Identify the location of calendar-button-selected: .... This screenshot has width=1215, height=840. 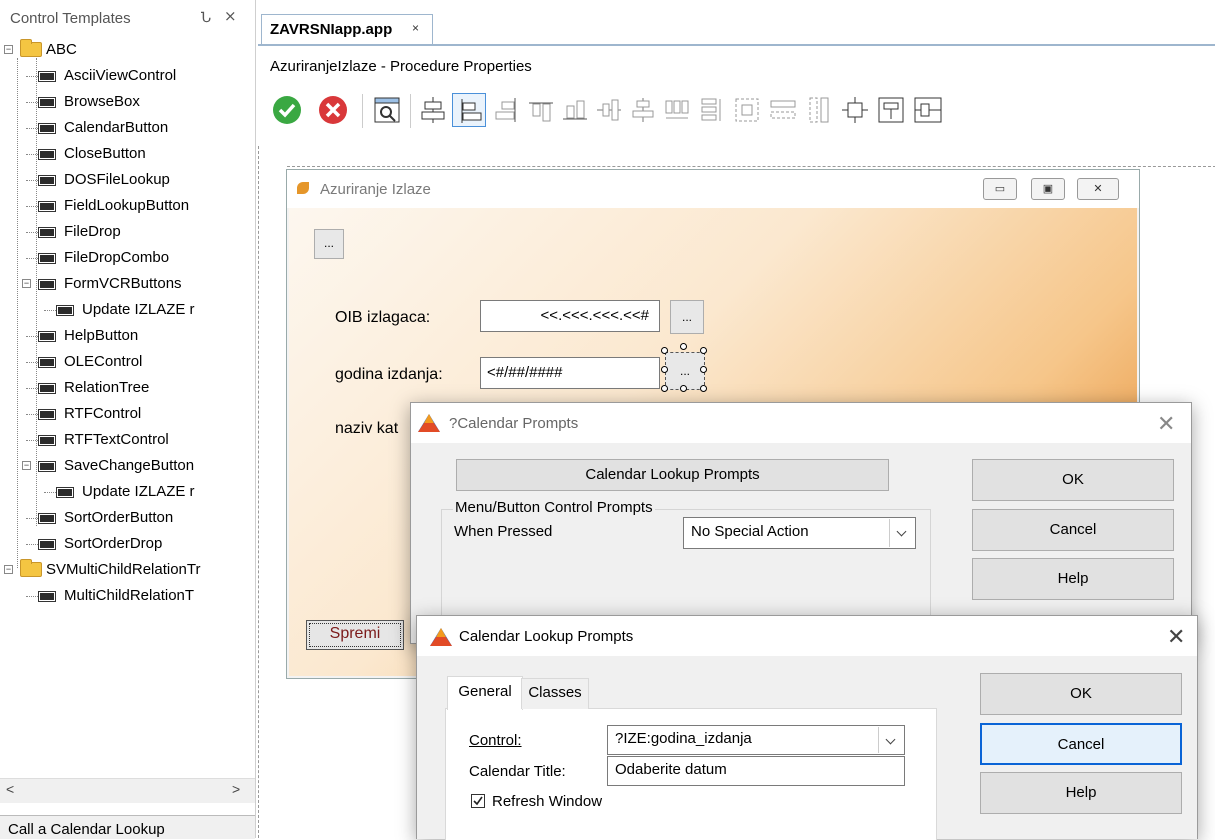
(685, 371).